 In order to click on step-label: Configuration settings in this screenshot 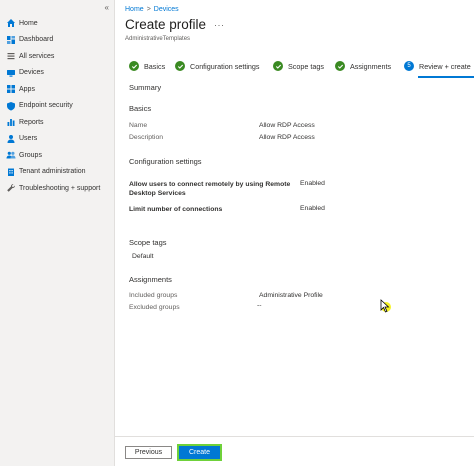, I will do `click(225, 66)`.